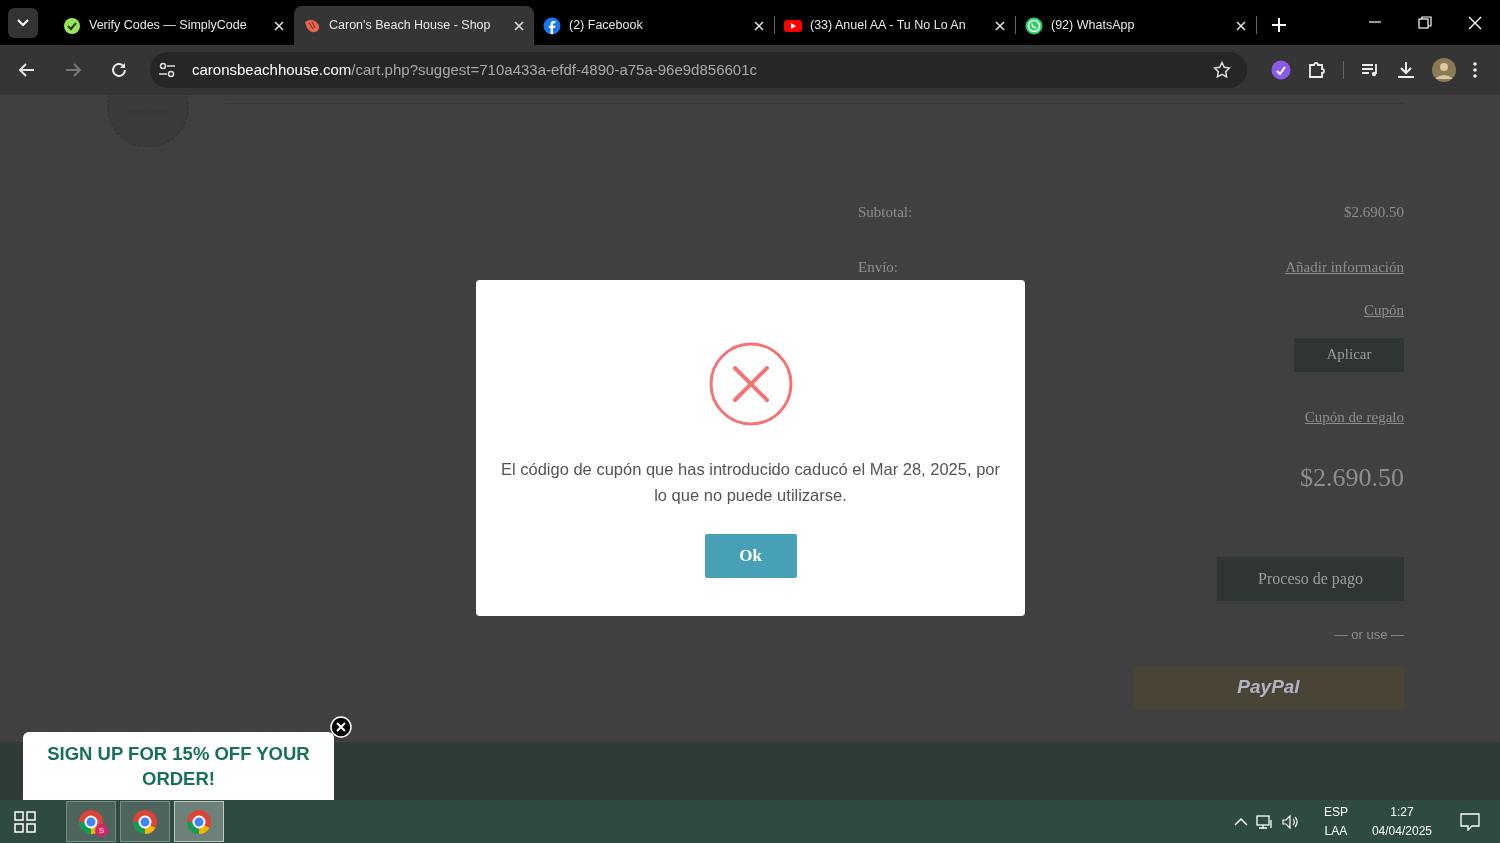  Describe the element at coordinates (1352, 478) in the screenshot. I see `total-amount: $2.690.50` at that location.